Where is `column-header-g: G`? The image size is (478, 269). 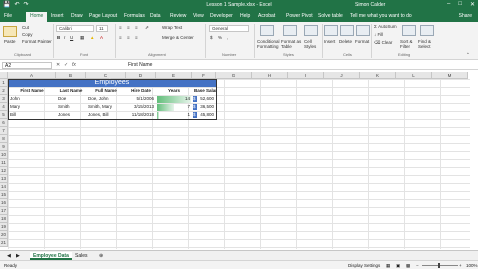
column-header-g: G is located at coordinates (234, 75).